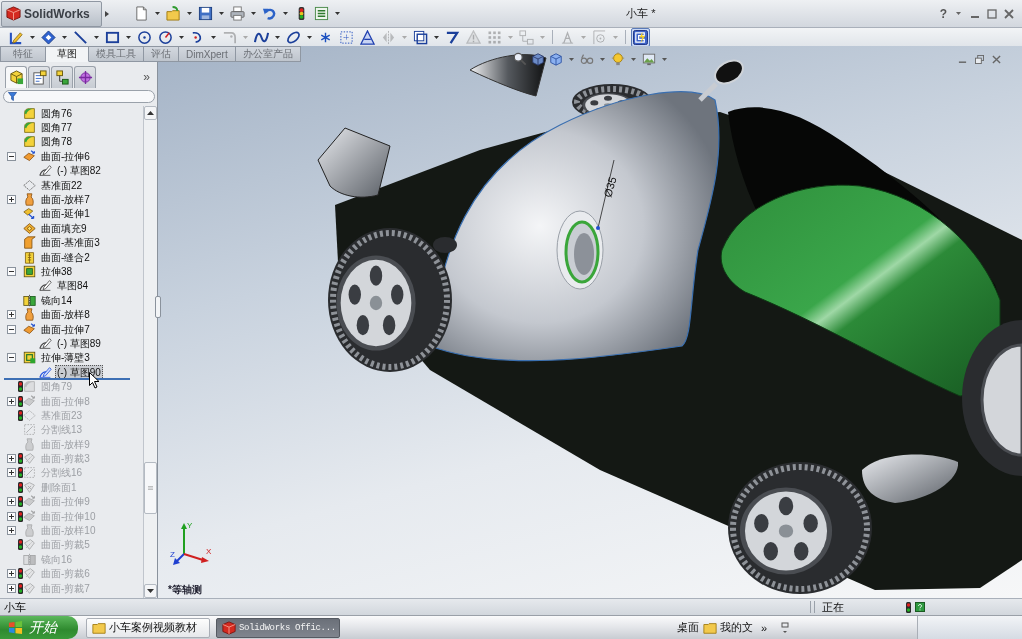  What do you see at coordinates (57, 300) in the screenshot?
I see `feature-label: 镜向14` at bounding box center [57, 300].